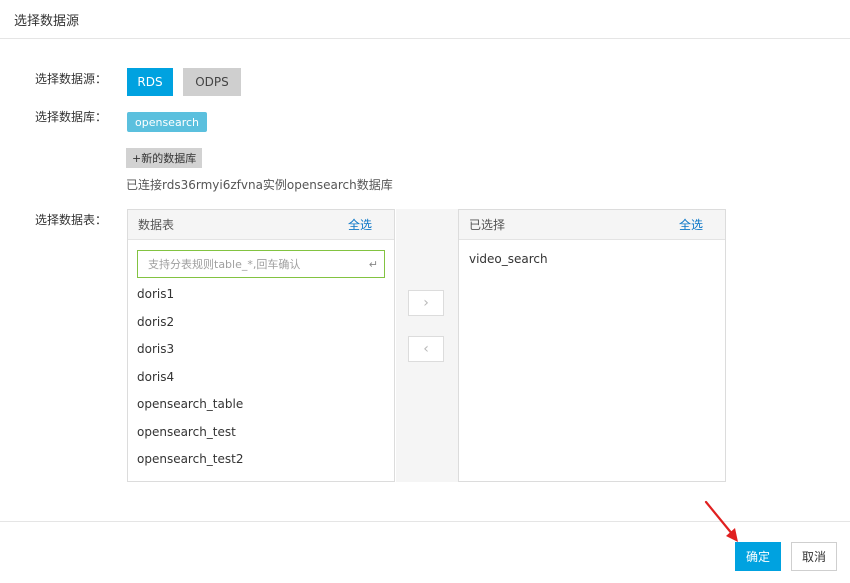  Describe the element at coordinates (360, 224) in the screenshot. I see `select-all-available-link: 全选` at that location.